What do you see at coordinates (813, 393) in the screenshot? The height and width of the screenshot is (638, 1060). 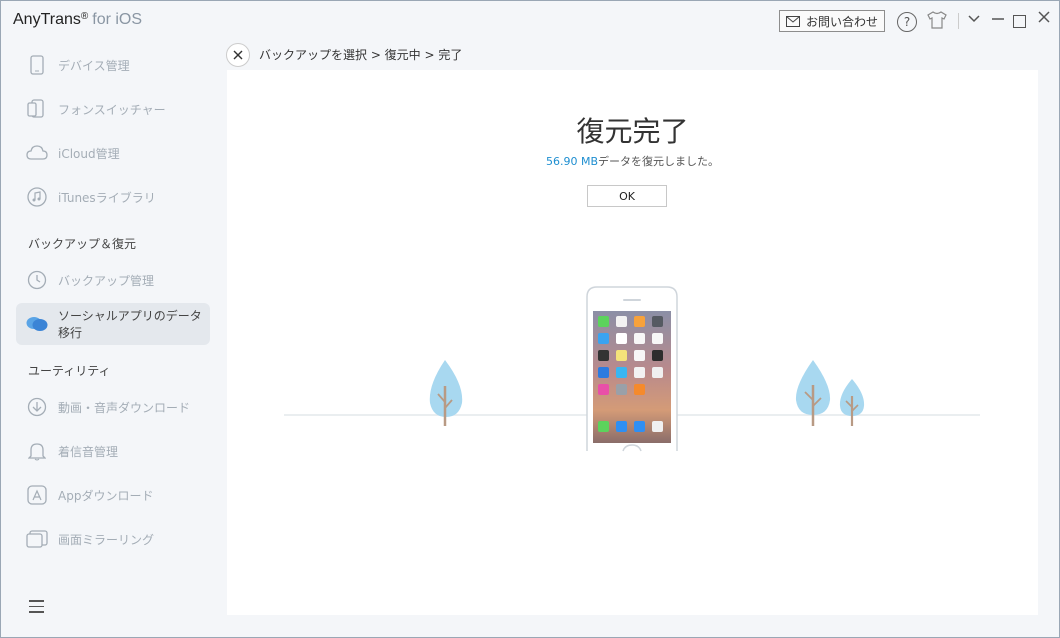 I see `tree-right-large-icon` at bounding box center [813, 393].